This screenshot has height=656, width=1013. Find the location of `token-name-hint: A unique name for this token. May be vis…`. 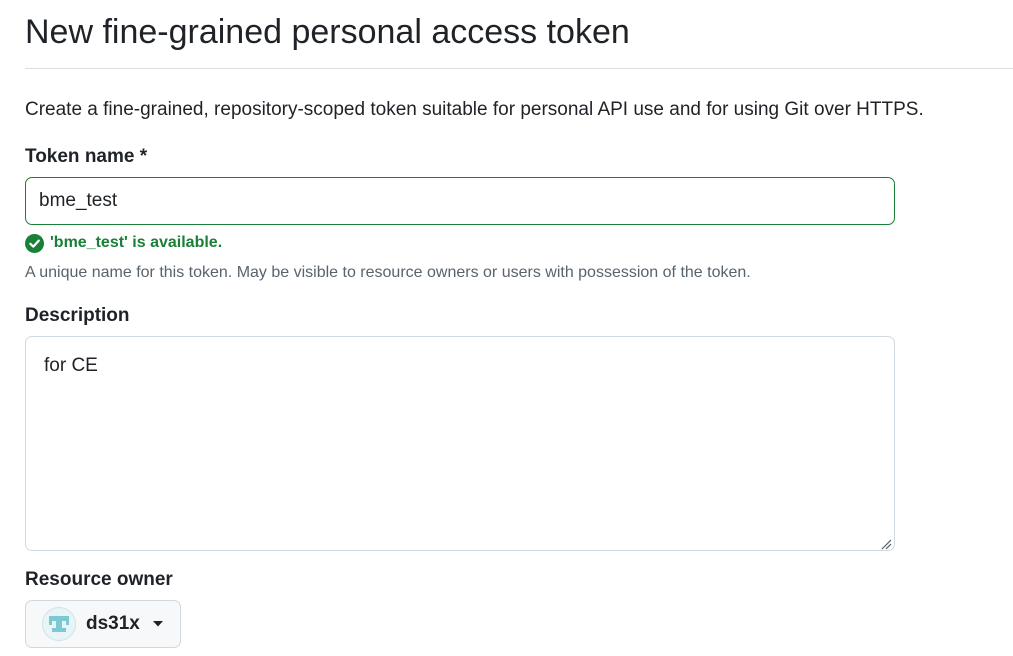

token-name-hint: A unique name for this token. May be vis… is located at coordinates (388, 272).